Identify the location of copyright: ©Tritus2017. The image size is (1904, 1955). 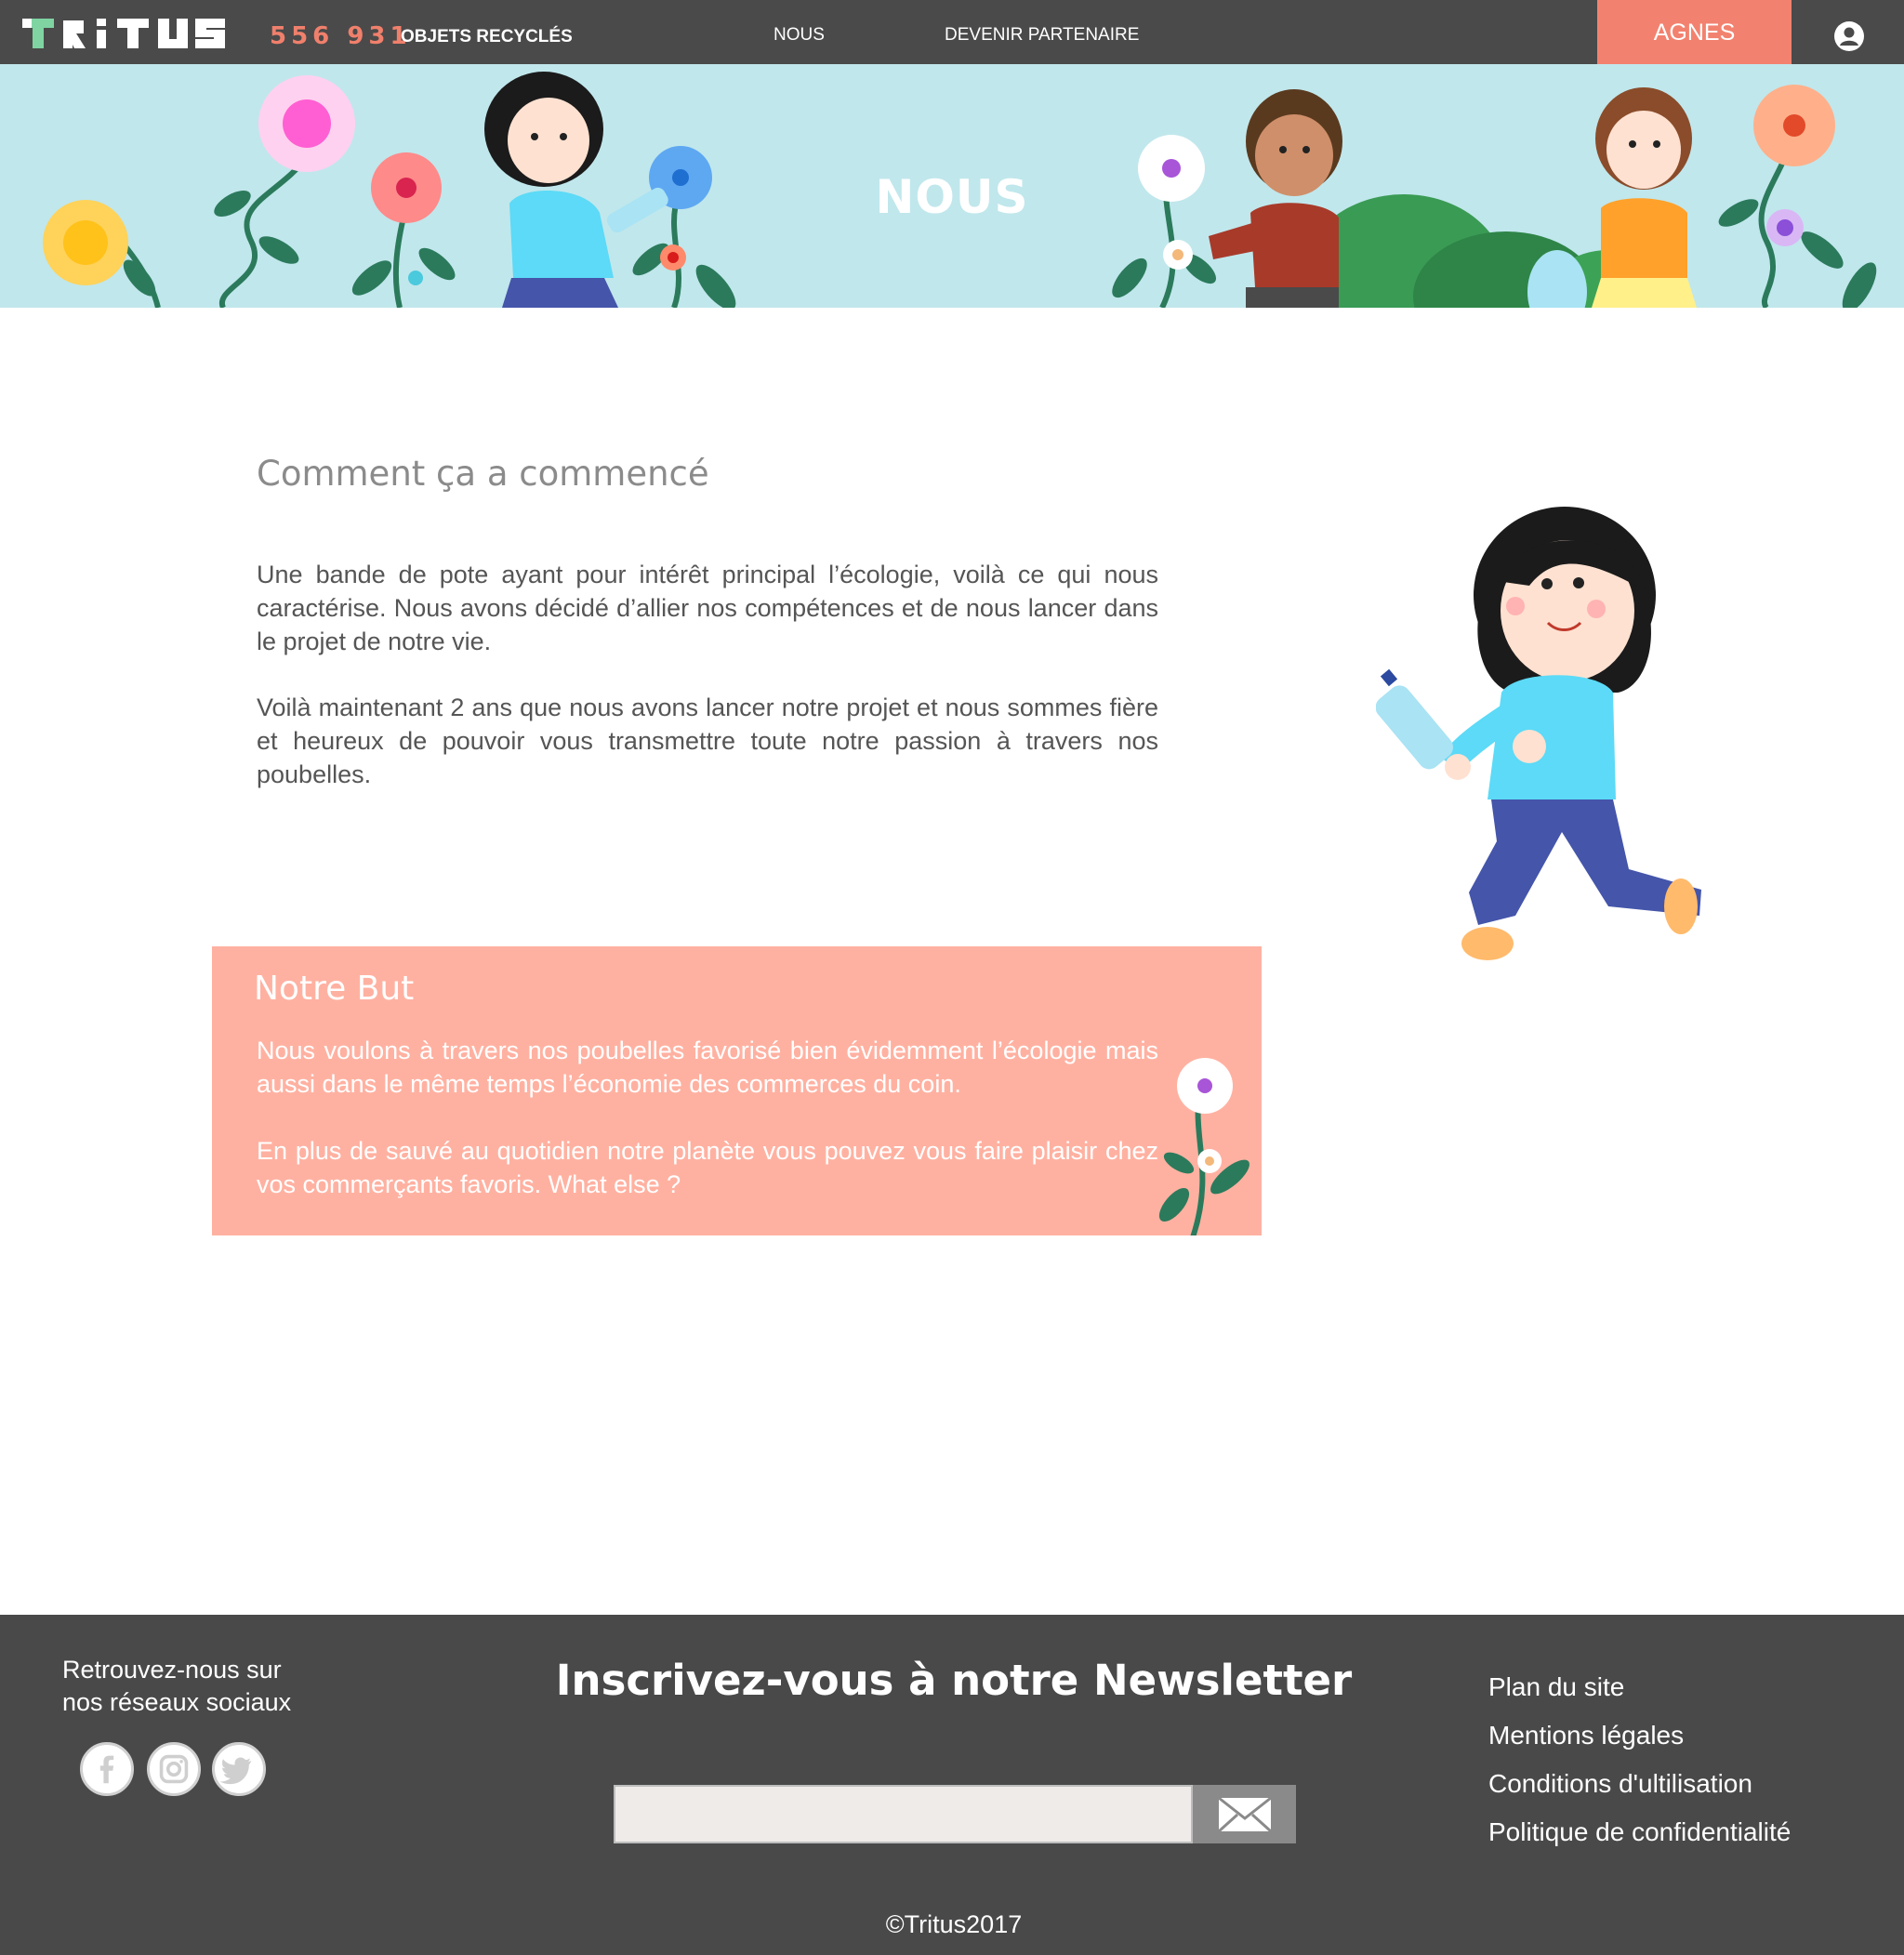
(954, 1924).